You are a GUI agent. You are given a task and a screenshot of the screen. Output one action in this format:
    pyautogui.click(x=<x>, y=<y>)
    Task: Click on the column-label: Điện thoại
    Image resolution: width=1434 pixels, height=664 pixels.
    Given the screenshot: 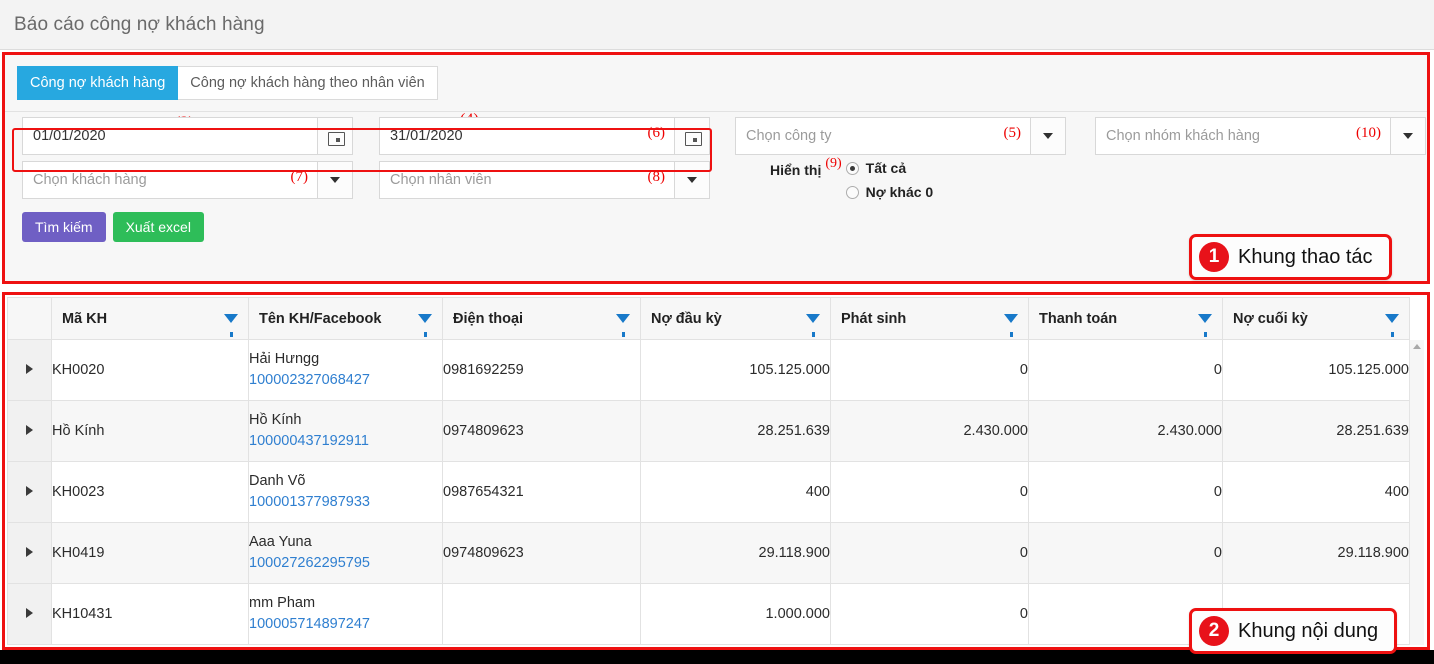 What is the action you would take?
    pyautogui.click(x=488, y=318)
    